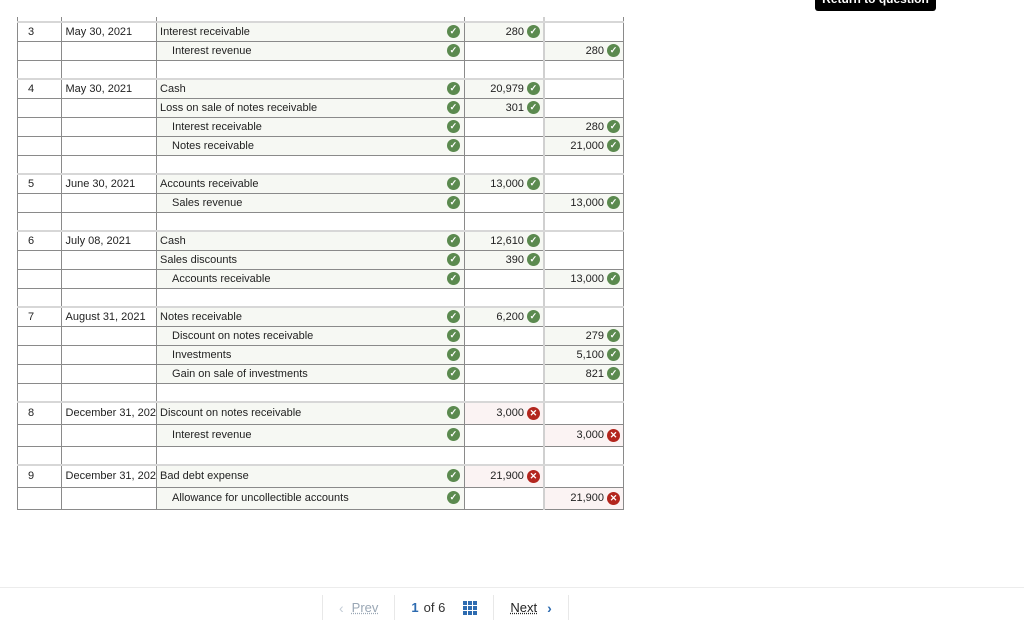 The image size is (1024, 620). What do you see at coordinates (504, 107) in the screenshot?
I see `debit-cell: 301 ✓` at bounding box center [504, 107].